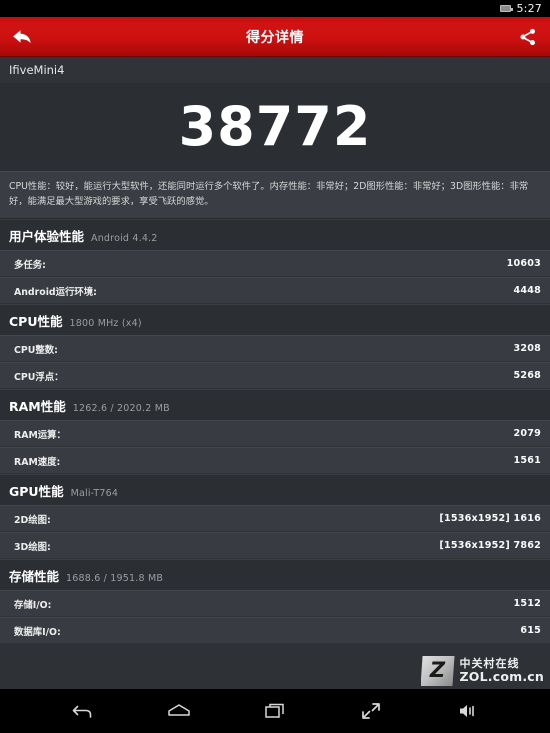 The width and height of the screenshot is (550, 733). I want to click on row-value: 615, so click(530, 630).